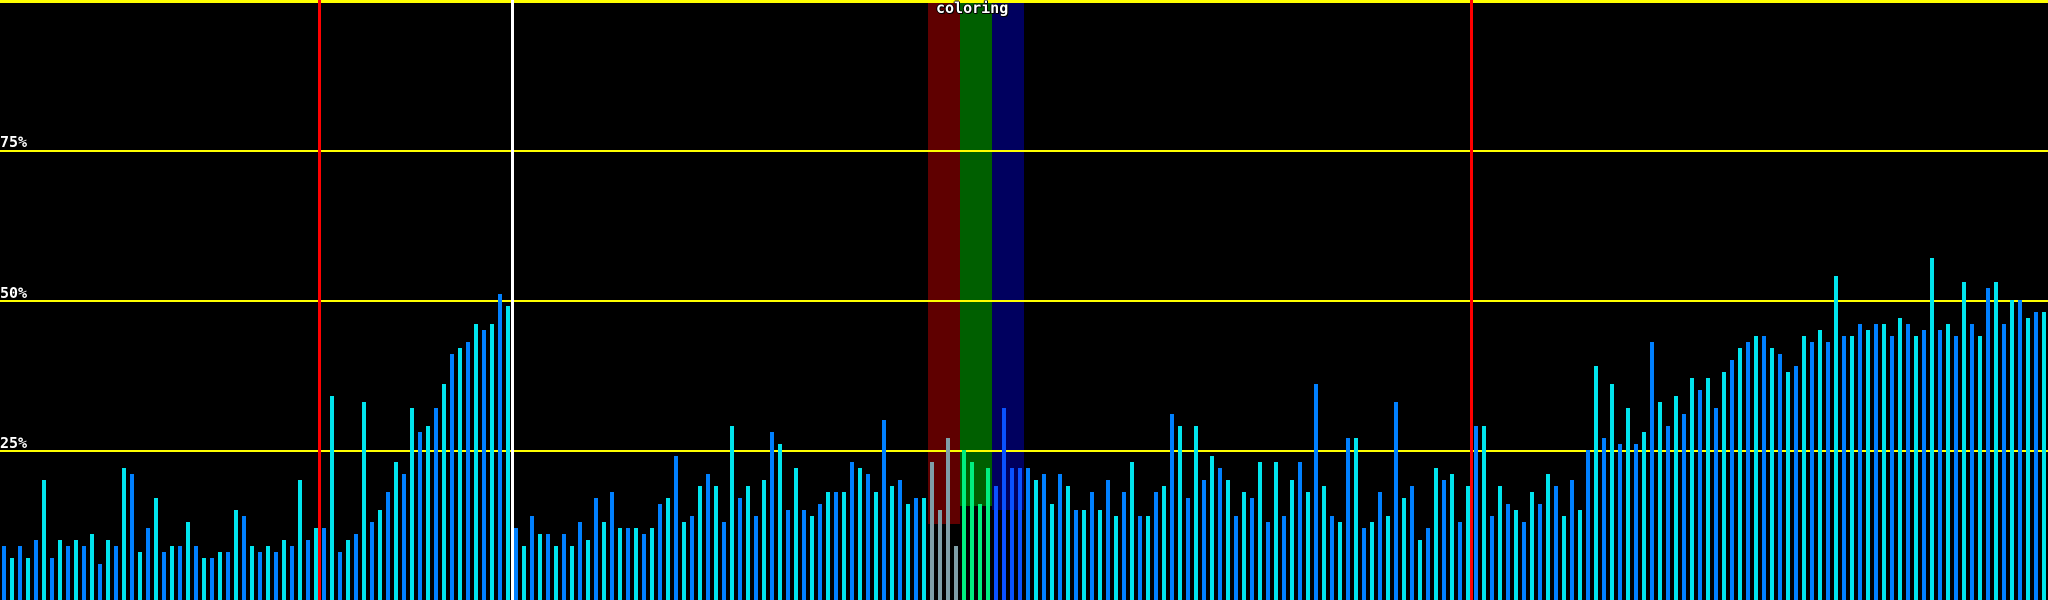  What do you see at coordinates (14, 142) in the screenshot?
I see `y-tick-75: 75%` at bounding box center [14, 142].